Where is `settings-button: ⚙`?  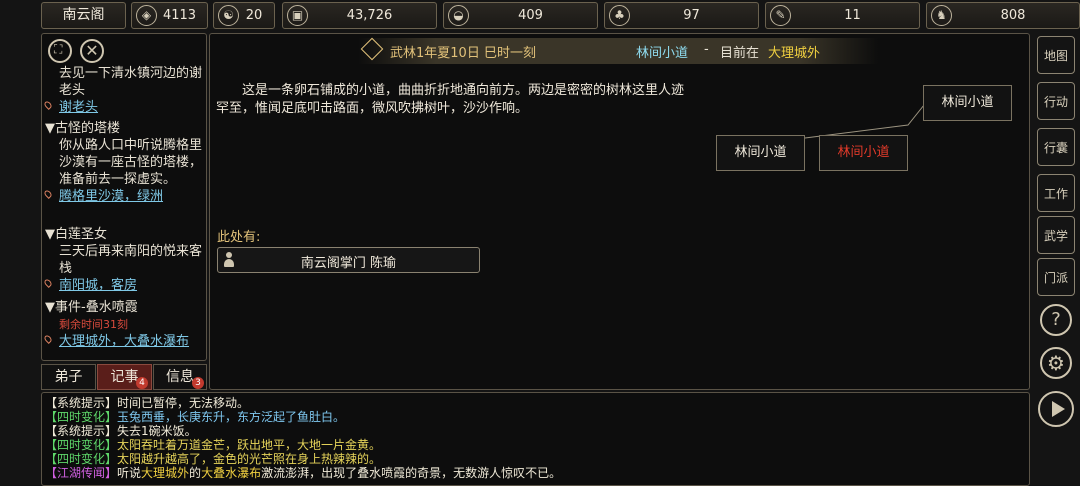 settings-button: ⚙ is located at coordinates (1056, 363).